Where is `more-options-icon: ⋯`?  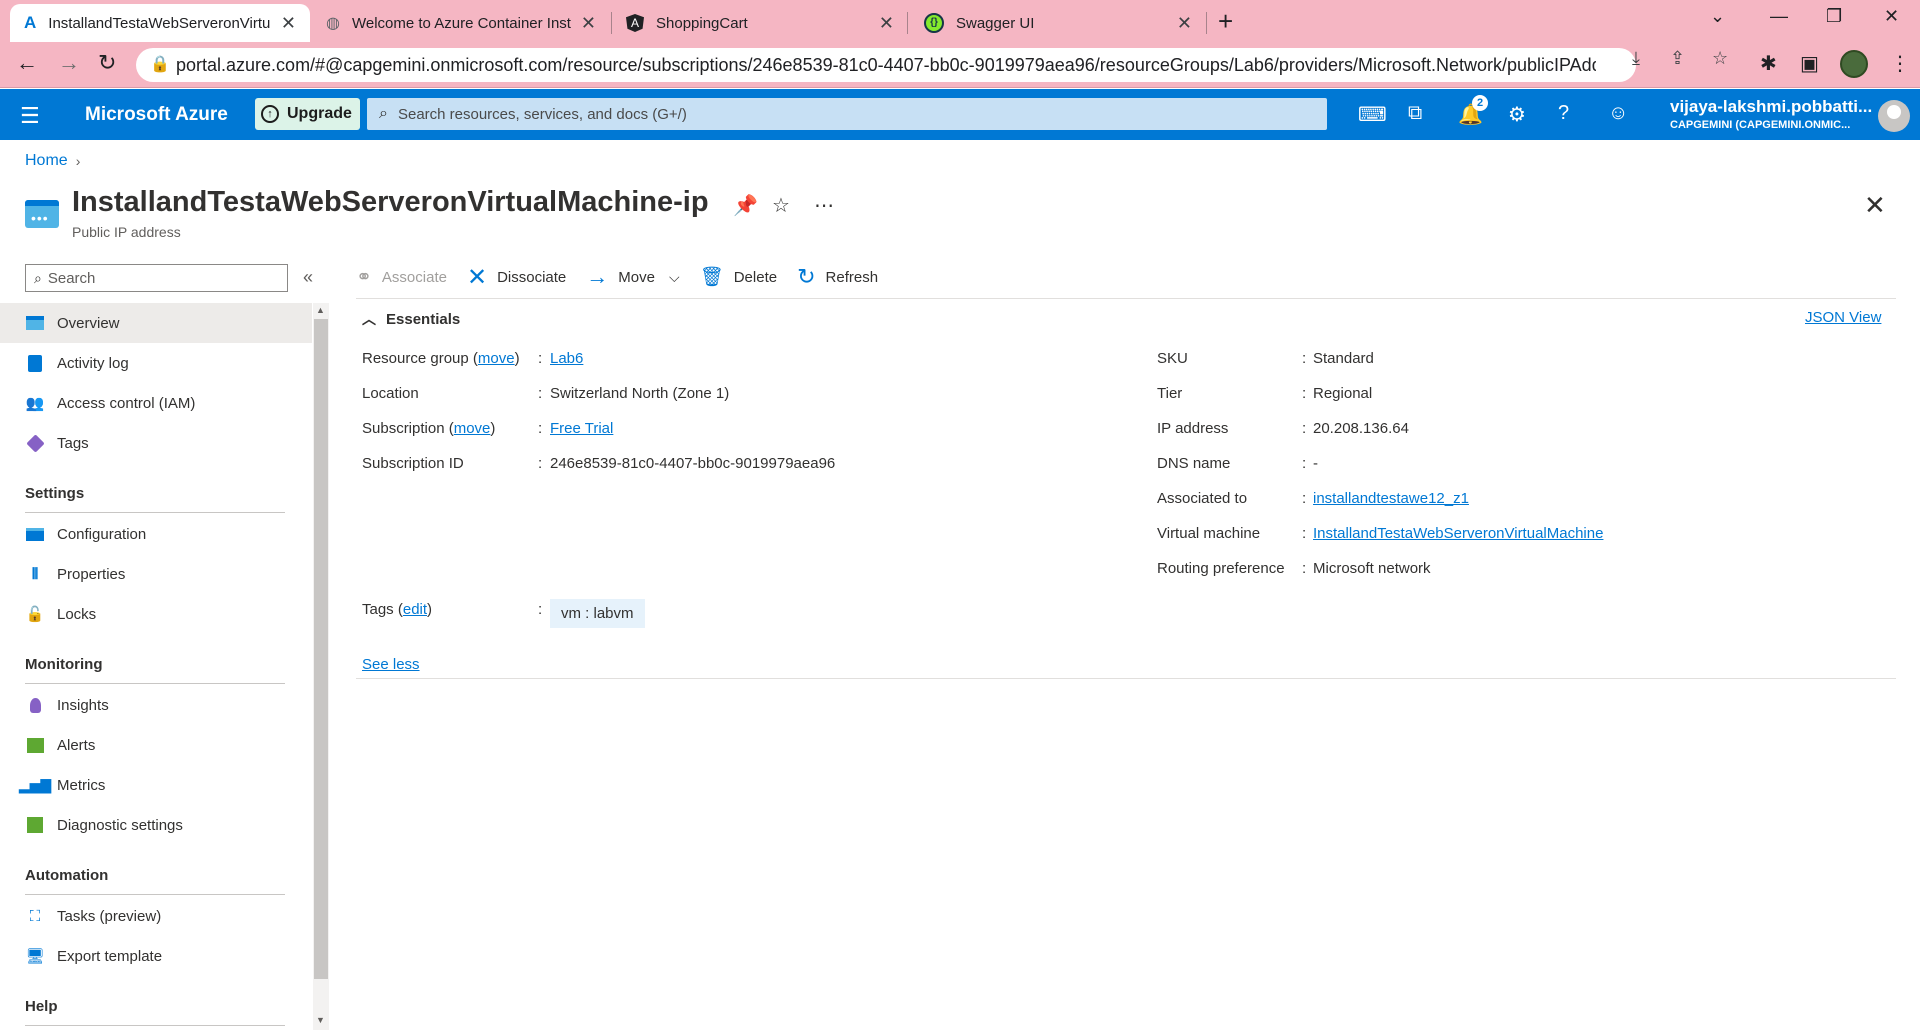
more-options-icon: ⋯ is located at coordinates (824, 205).